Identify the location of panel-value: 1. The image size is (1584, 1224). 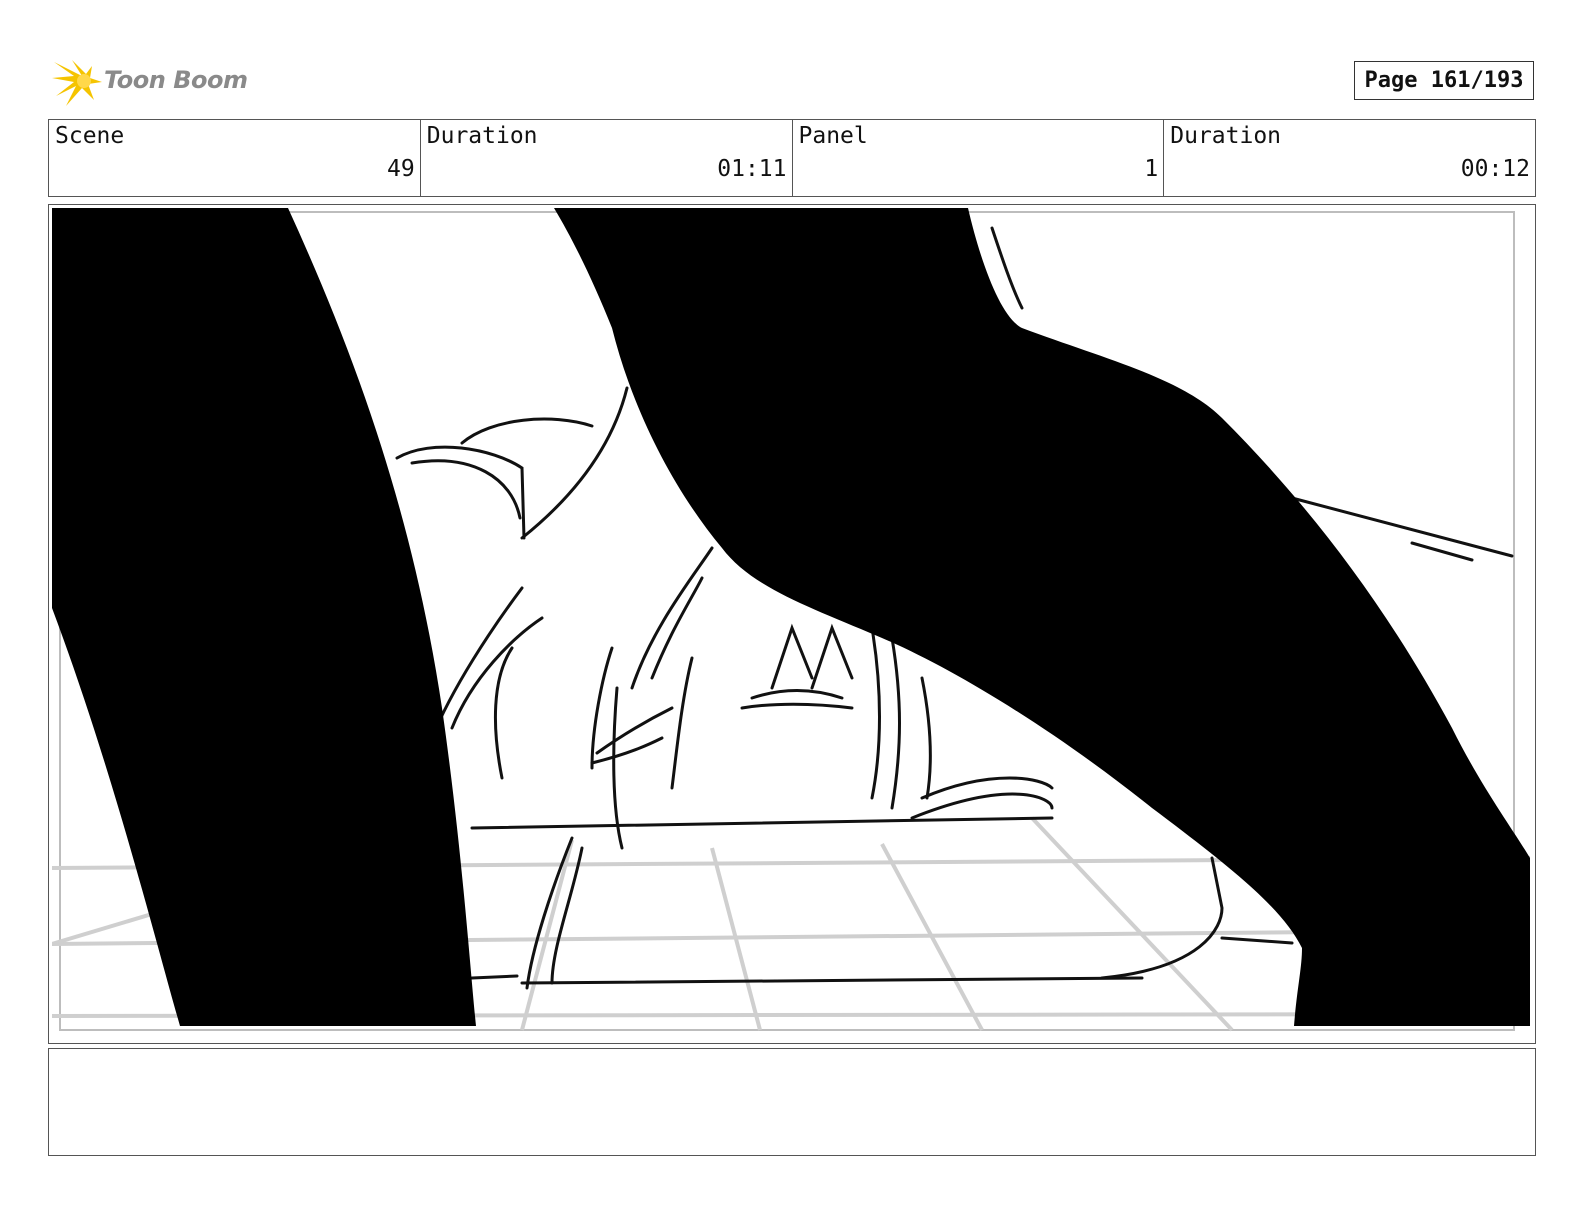
(1151, 169).